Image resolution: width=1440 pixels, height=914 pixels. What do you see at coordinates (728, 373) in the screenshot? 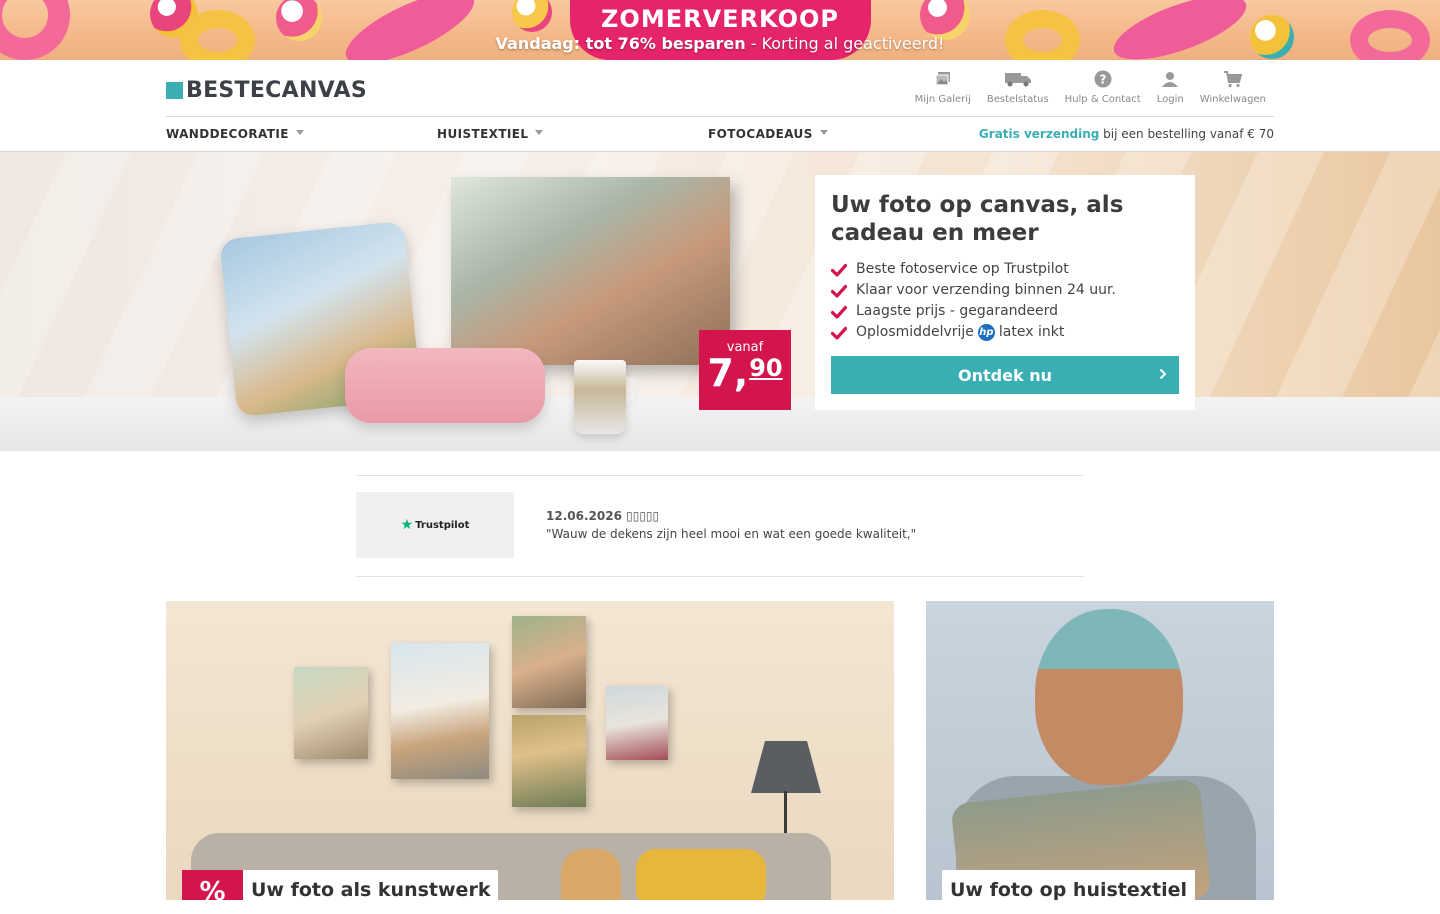
I see `price-euros: 7,` at bounding box center [728, 373].